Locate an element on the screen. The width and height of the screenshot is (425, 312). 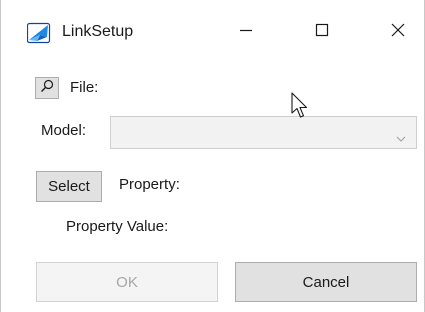
search-icon is located at coordinates (47, 88).